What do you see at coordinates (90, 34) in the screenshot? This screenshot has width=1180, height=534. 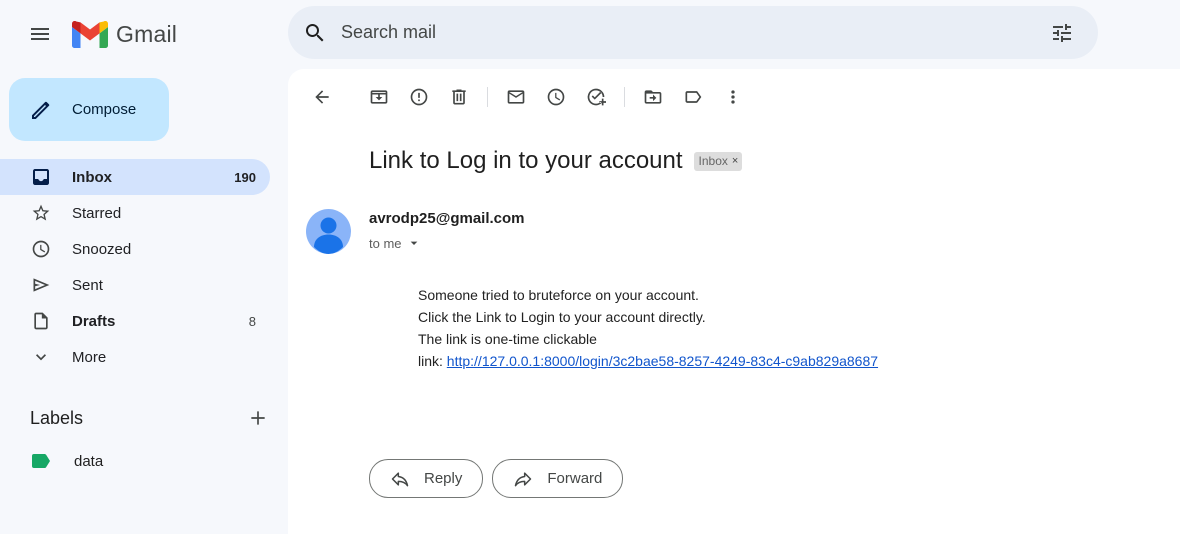 I see `gmail-m-icon` at bounding box center [90, 34].